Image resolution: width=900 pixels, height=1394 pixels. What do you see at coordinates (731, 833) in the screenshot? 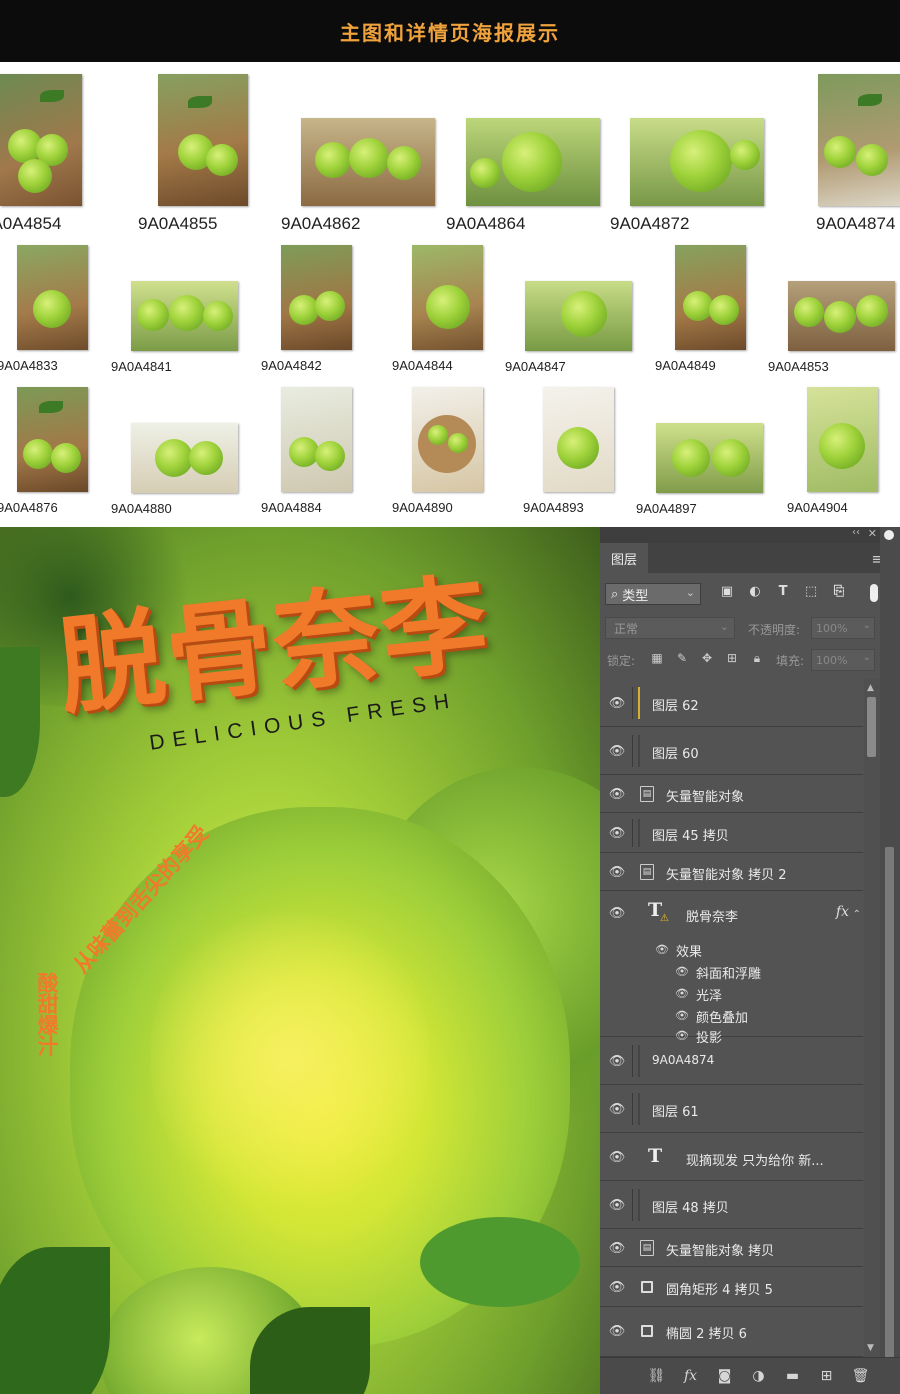
I see `layer-row: 👁︎ 图层 45 拷贝` at bounding box center [731, 833].